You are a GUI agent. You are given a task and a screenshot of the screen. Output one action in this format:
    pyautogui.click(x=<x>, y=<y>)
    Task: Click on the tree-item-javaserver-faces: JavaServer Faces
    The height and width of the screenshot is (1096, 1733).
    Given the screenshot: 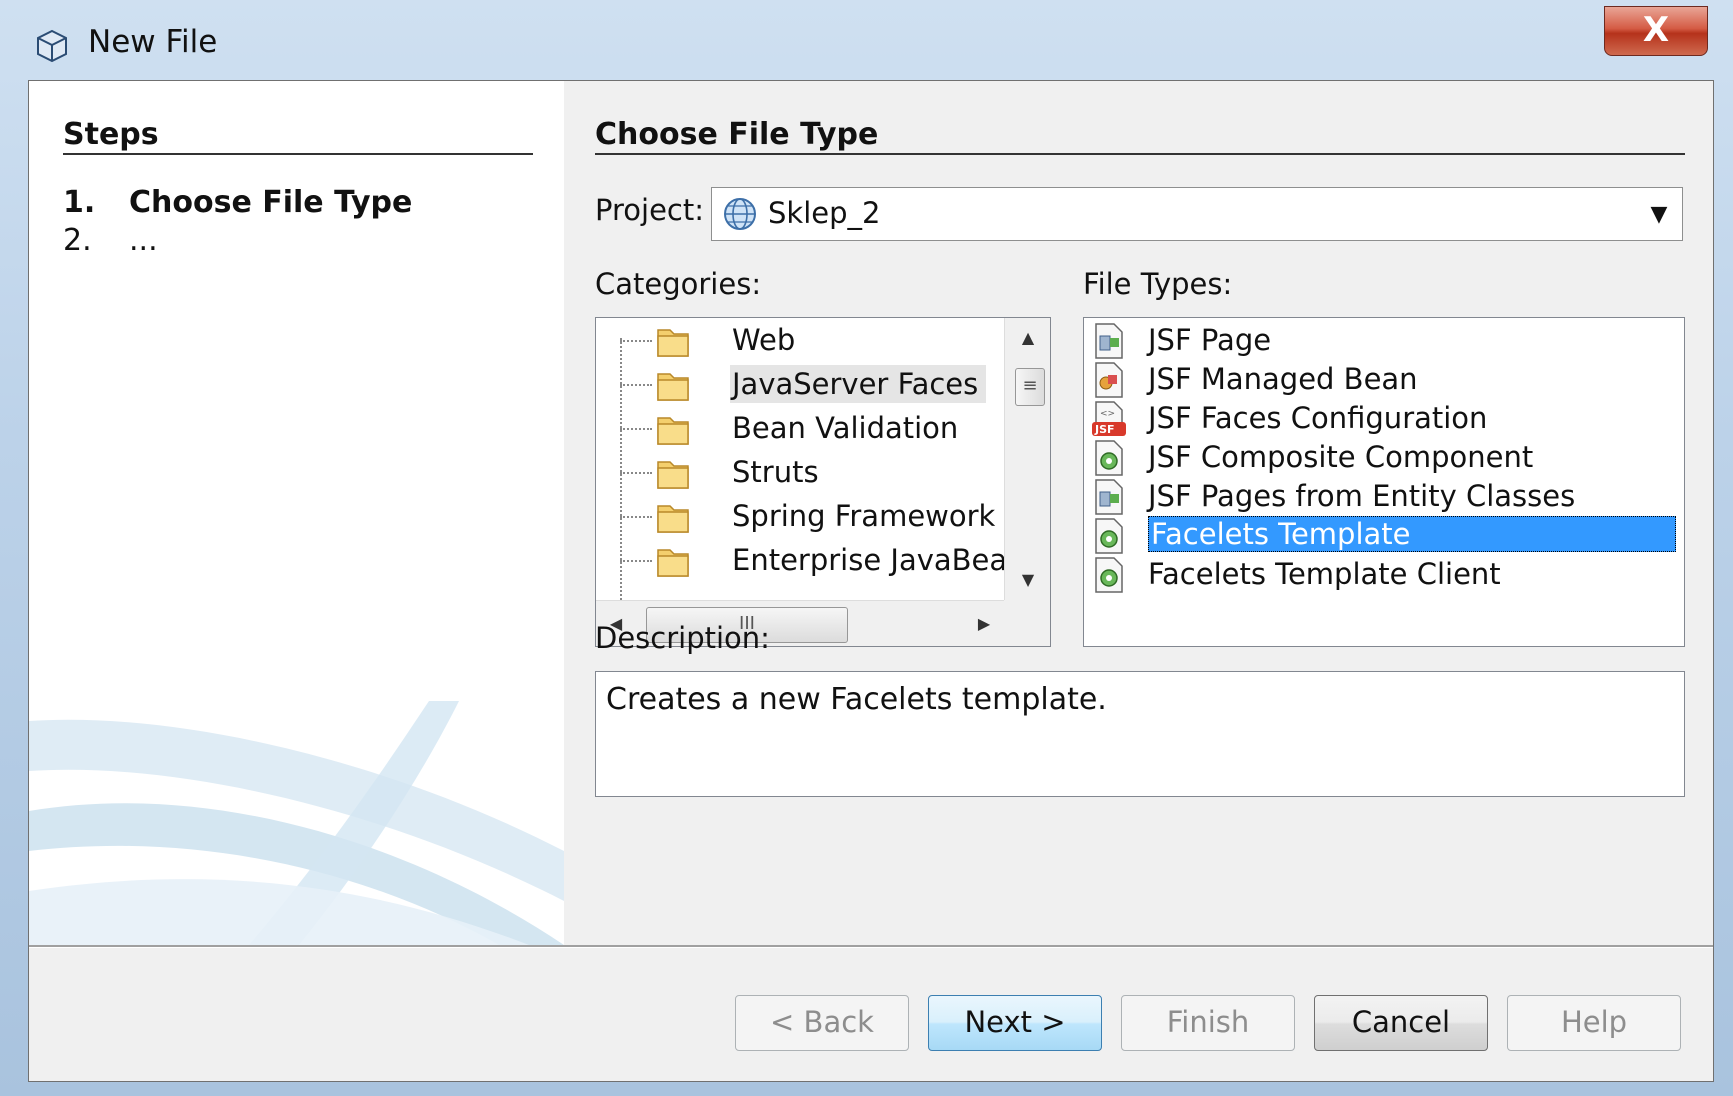 What is the action you would take?
    pyautogui.click(x=812, y=384)
    